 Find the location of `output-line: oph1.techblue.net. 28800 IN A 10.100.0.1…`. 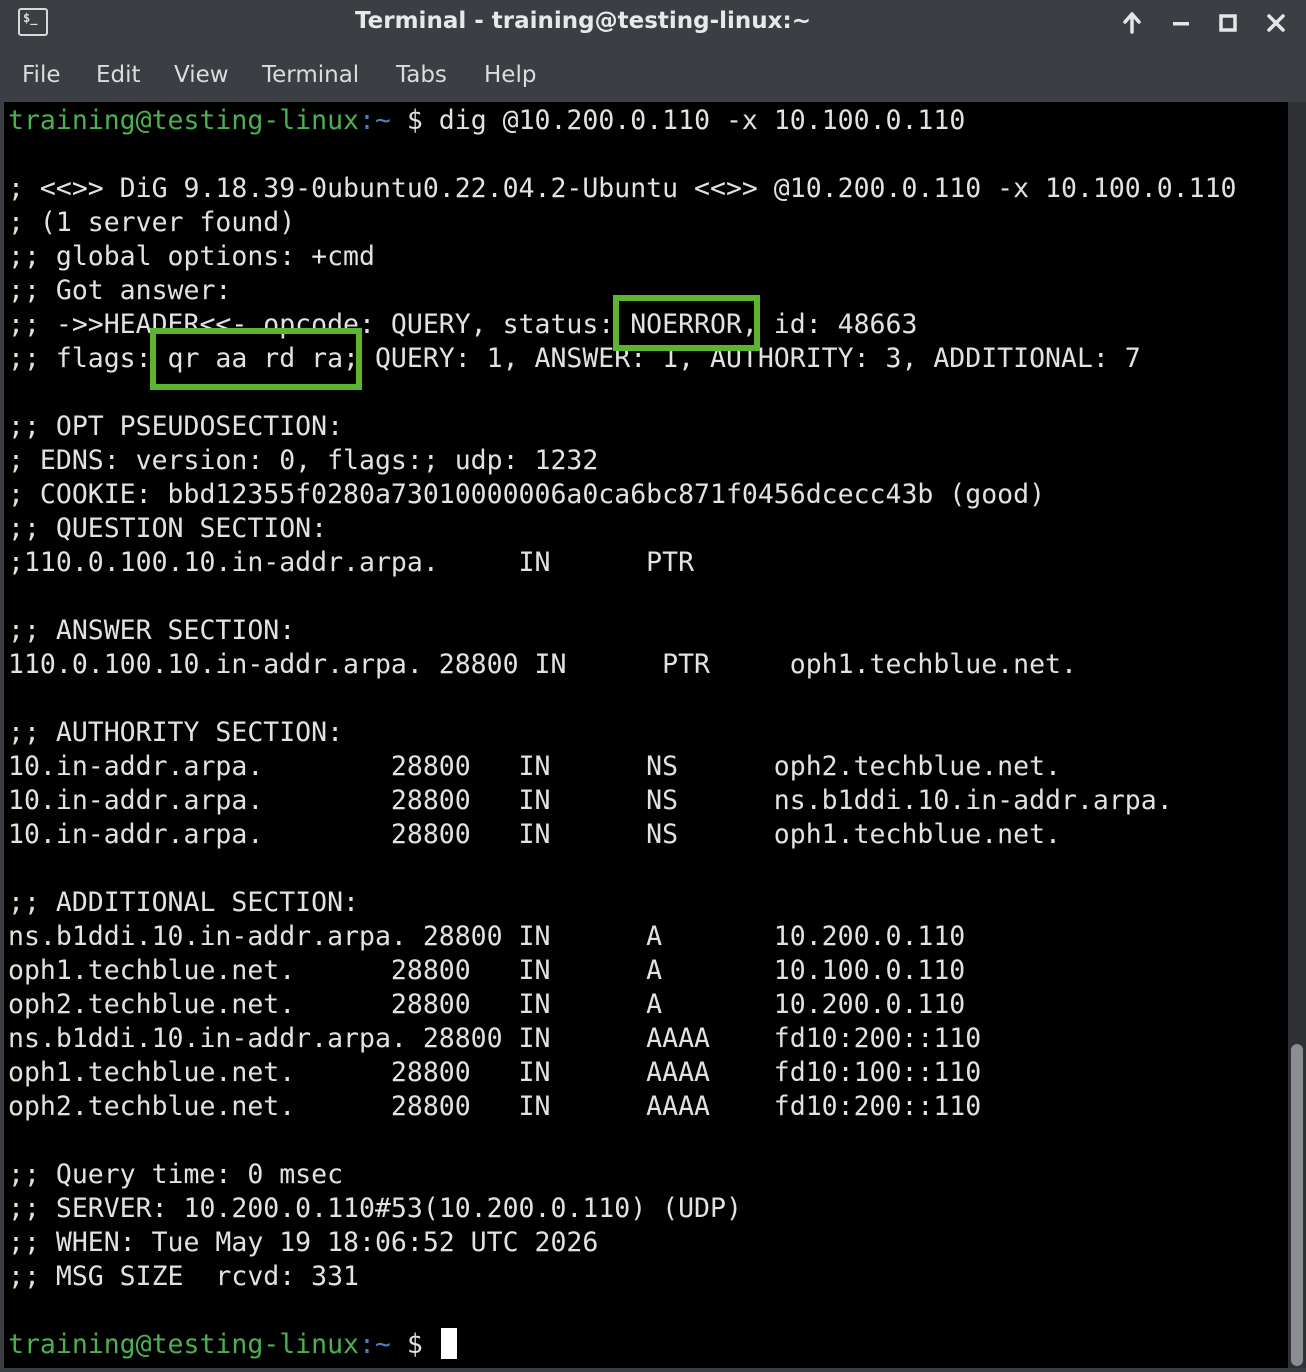

output-line: oph1.techblue.net. 28800 IN A 10.100.0.1… is located at coordinates (487, 970).